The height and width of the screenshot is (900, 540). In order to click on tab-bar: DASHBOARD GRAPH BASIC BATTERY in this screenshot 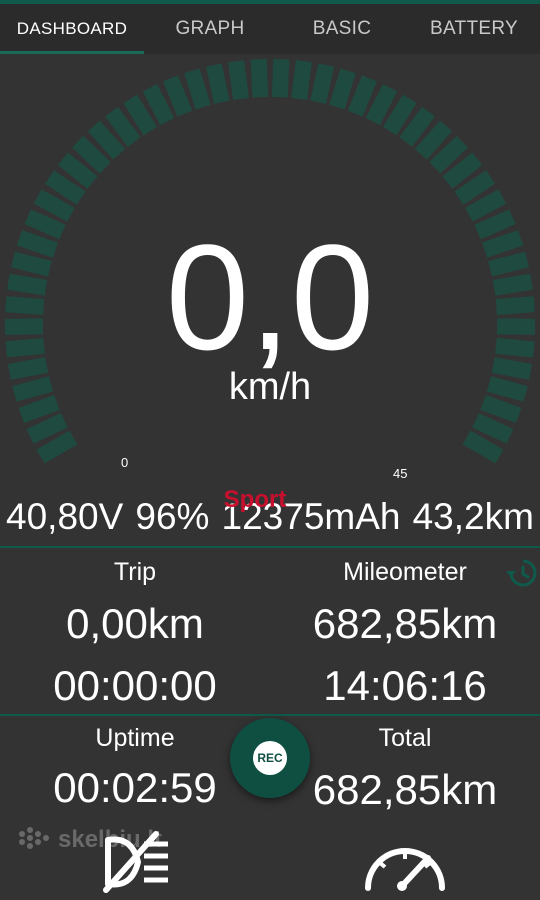, I will do `click(270, 29)`.